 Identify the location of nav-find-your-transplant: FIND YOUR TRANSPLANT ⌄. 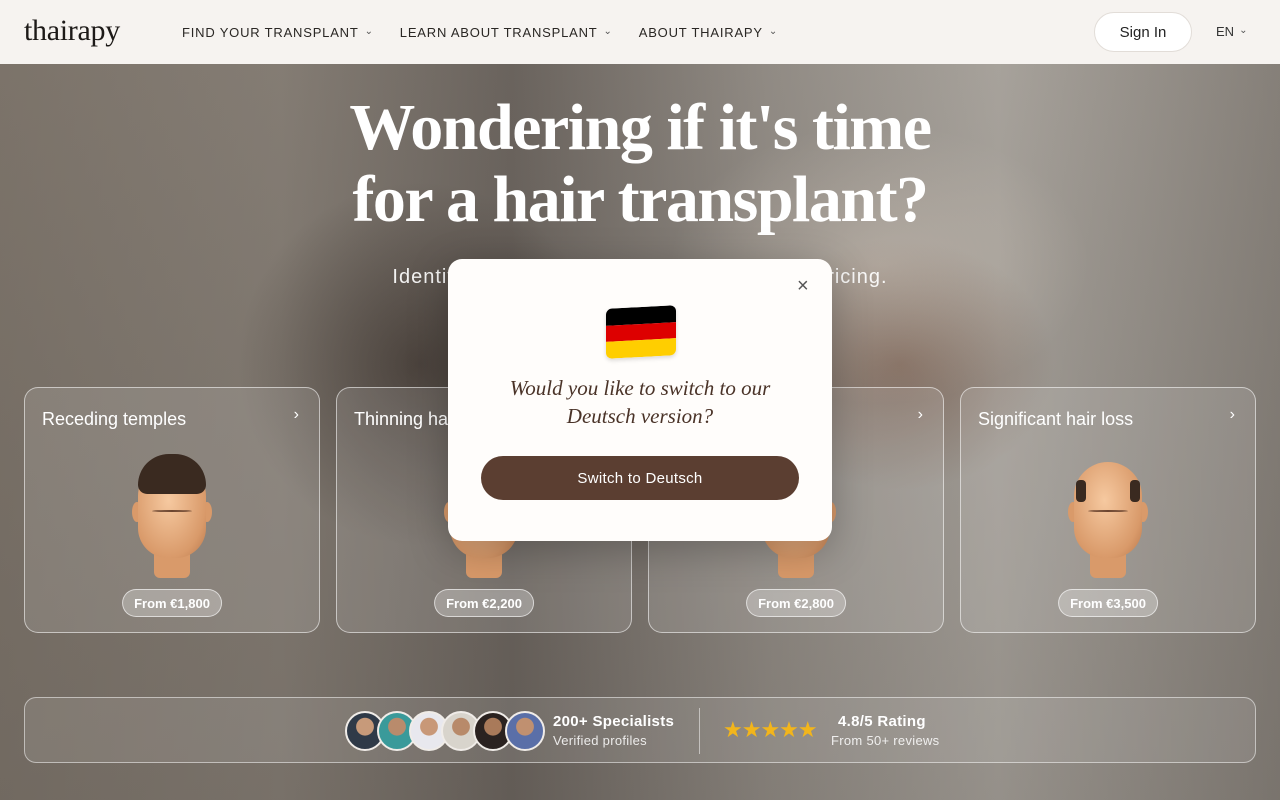
(278, 32).